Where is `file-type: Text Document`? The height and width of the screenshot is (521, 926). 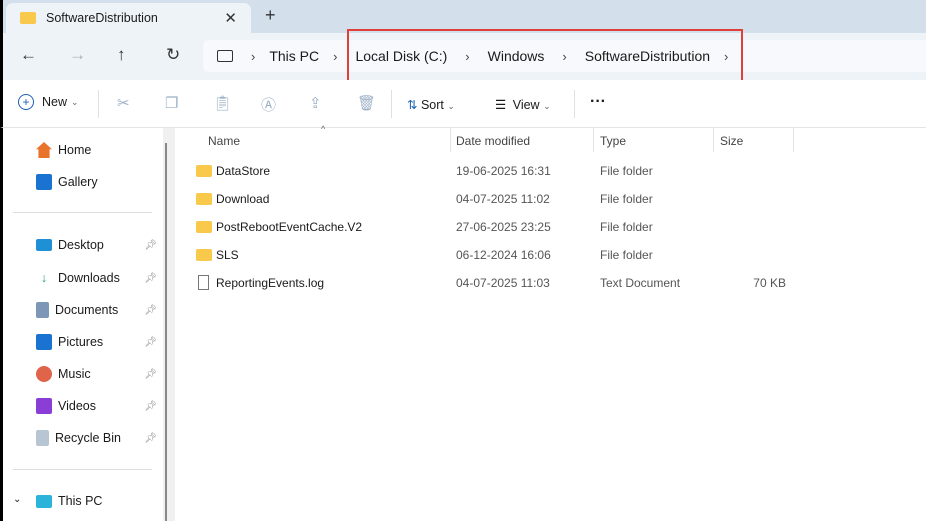
file-type: Text Document is located at coordinates (640, 283).